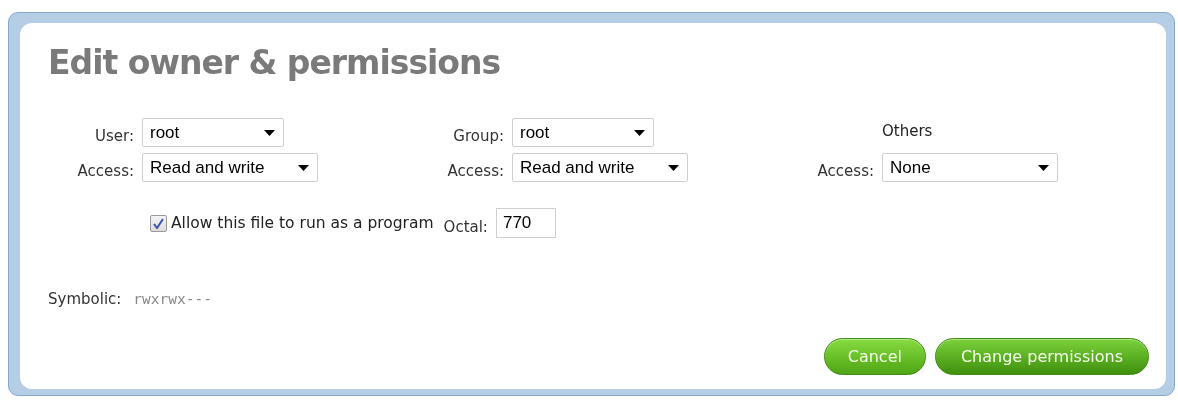  Describe the element at coordinates (158, 223) in the screenshot. I see `checkbox` at that location.